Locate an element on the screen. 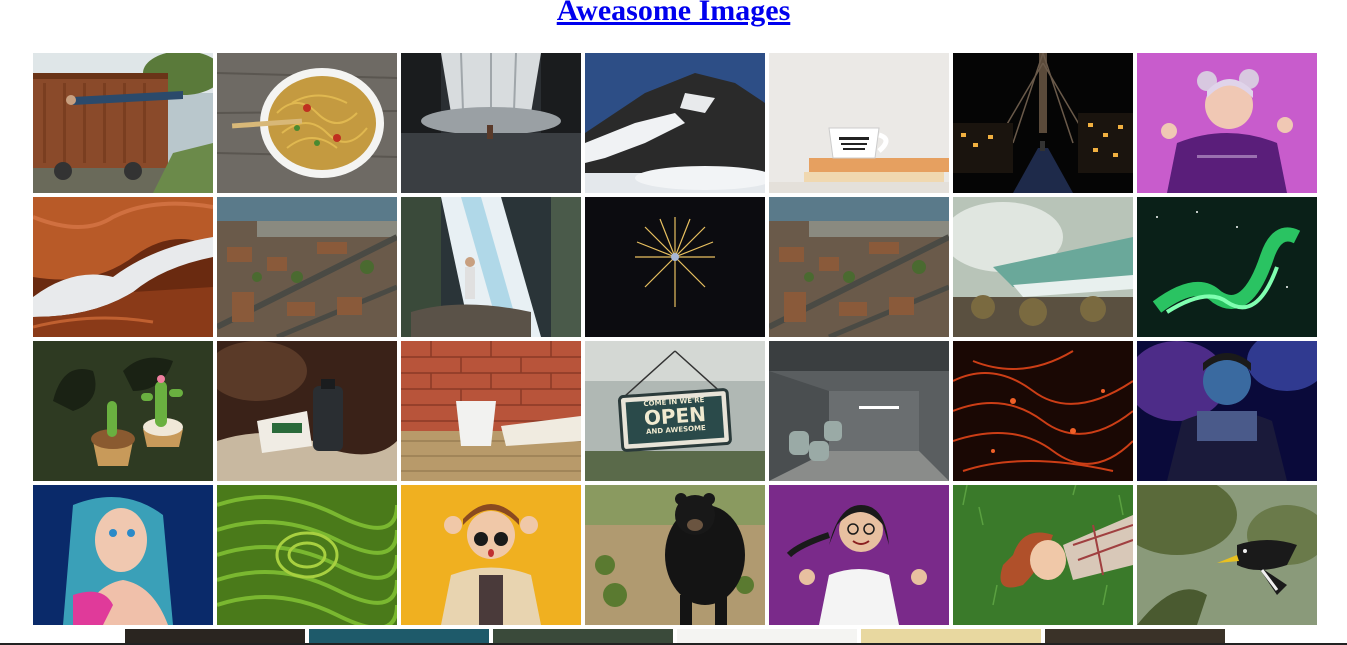 This screenshot has width=1347, height=645. blue-hair-woman-image is located at coordinates (123, 555).